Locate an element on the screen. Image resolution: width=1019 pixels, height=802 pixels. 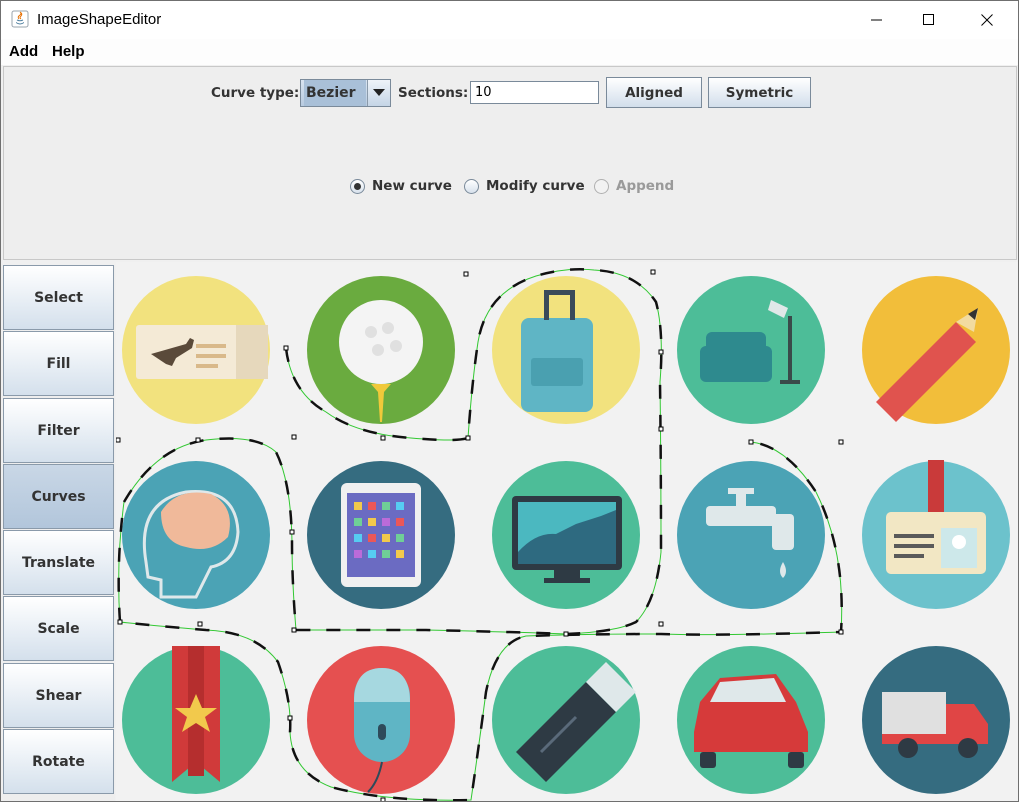
monitor-chart-icon is located at coordinates (566, 535).